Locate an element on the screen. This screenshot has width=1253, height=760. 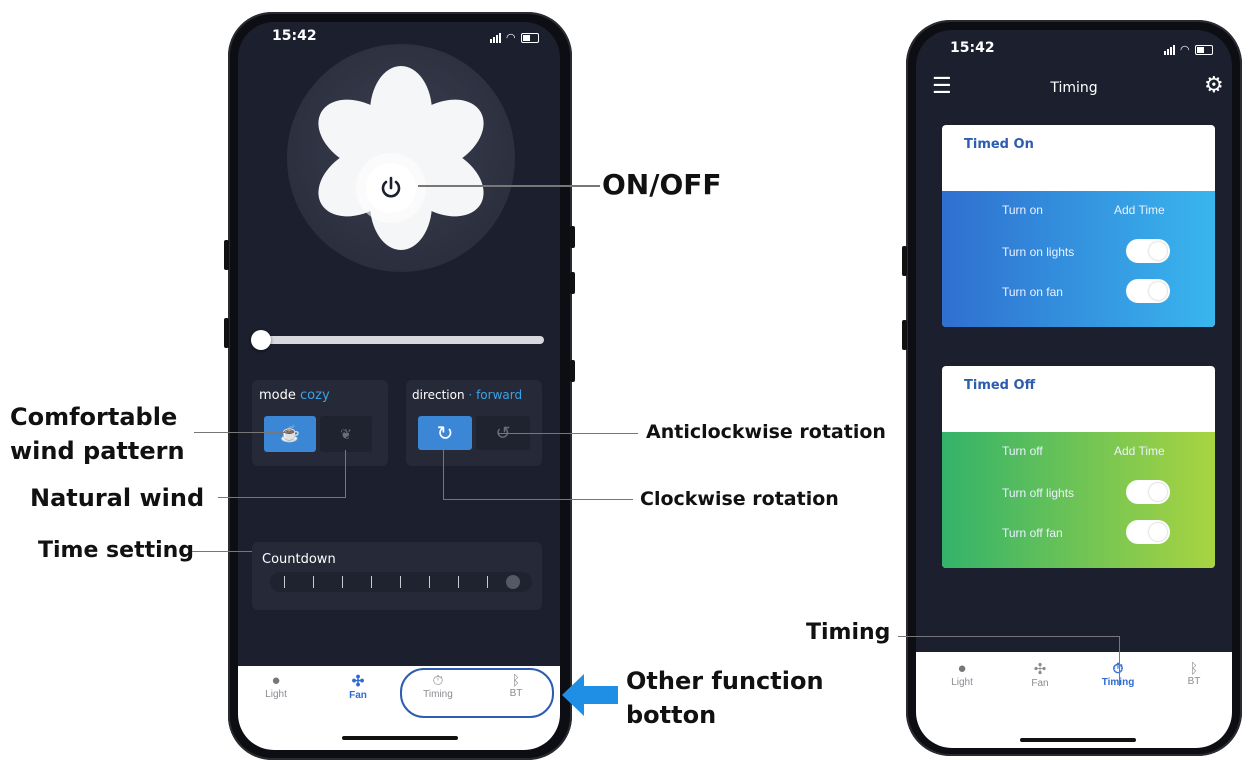
annotation-anticlockwise: Anticlockwise rotation is located at coordinates (766, 432).